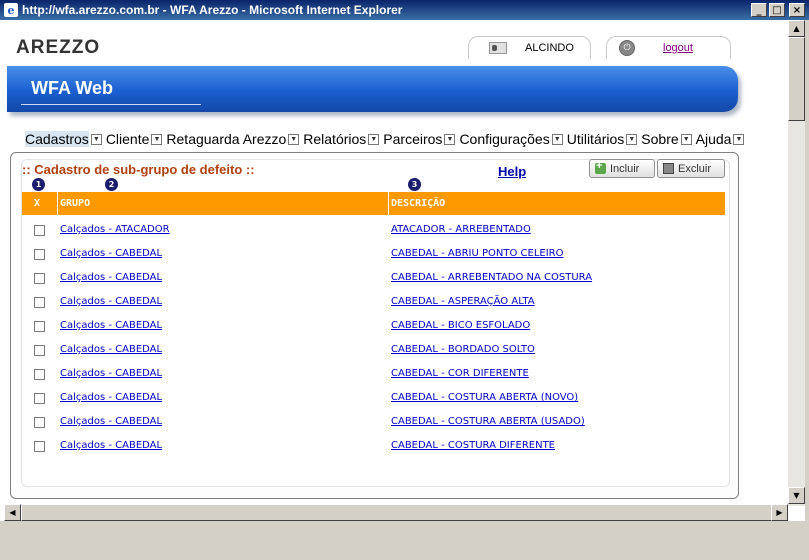 This screenshot has height=560, width=809. Describe the element at coordinates (111, 184) in the screenshot. I see `badge-2: 2` at that location.